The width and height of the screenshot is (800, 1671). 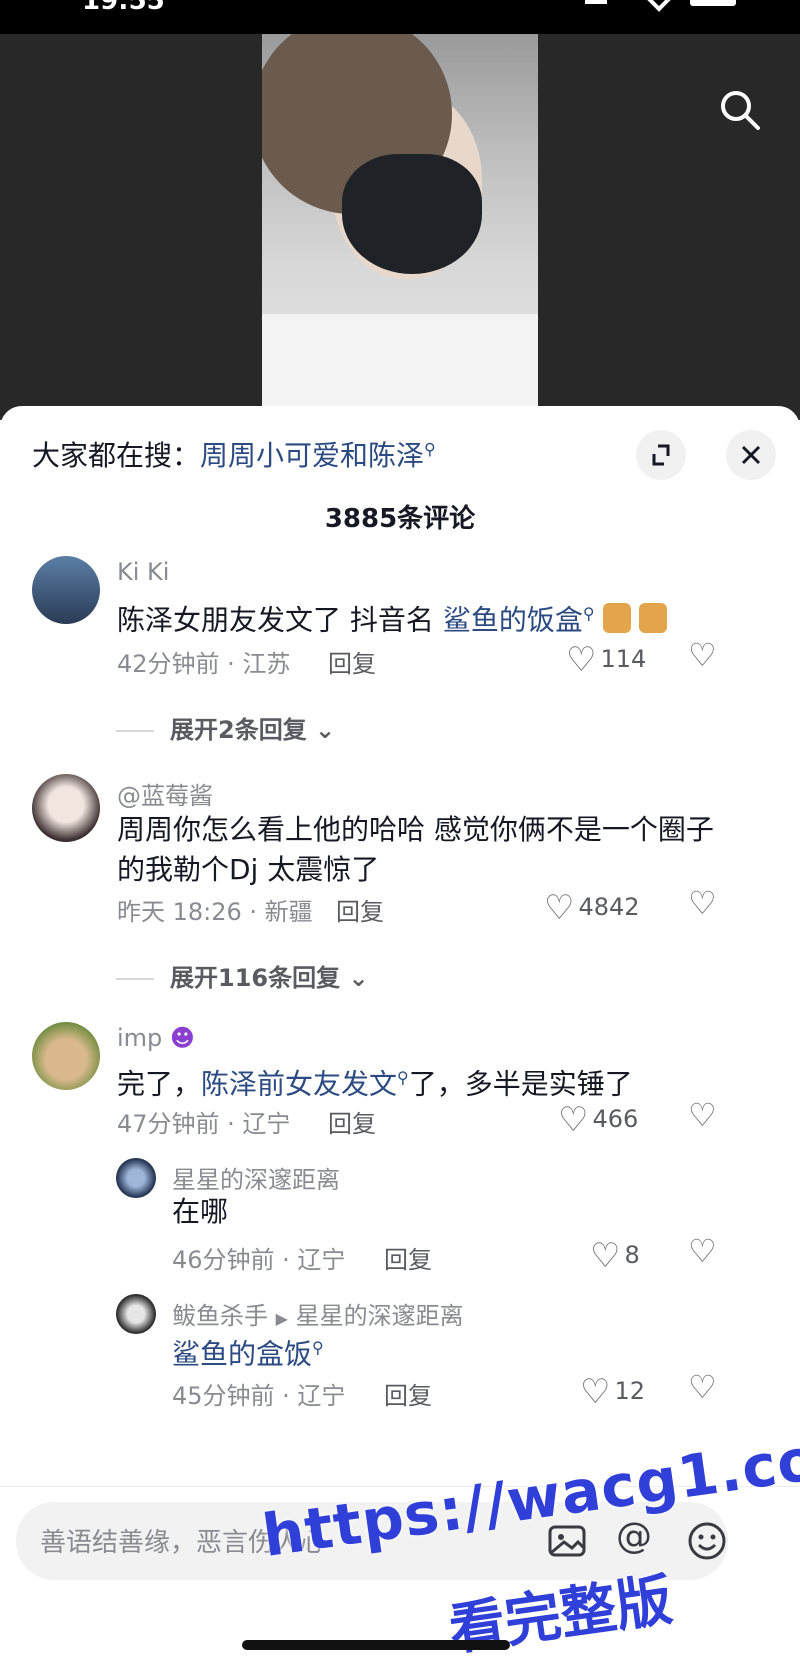 I want to click on expand-replies: 展开116条回复 ⌄, so click(x=242, y=975).